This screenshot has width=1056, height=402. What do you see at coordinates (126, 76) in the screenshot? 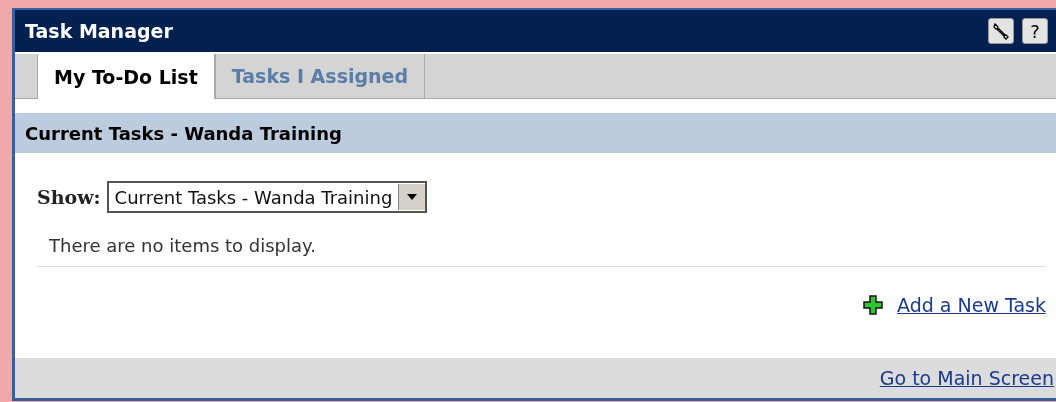
I see `tab: My To-Do List` at bounding box center [126, 76].